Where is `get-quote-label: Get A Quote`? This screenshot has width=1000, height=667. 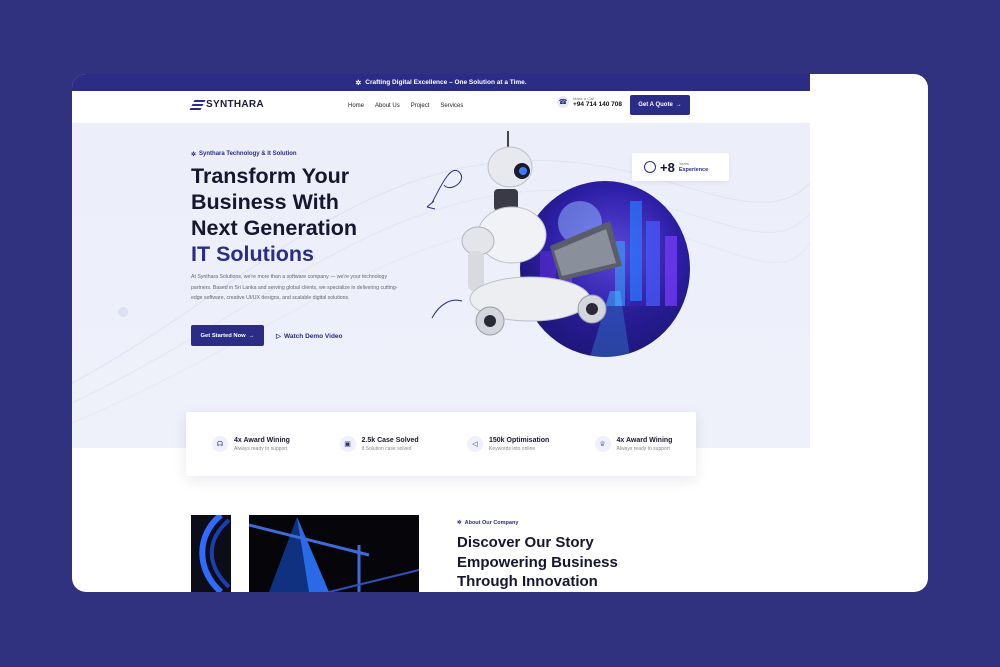 get-quote-label: Get A Quote is located at coordinates (655, 105).